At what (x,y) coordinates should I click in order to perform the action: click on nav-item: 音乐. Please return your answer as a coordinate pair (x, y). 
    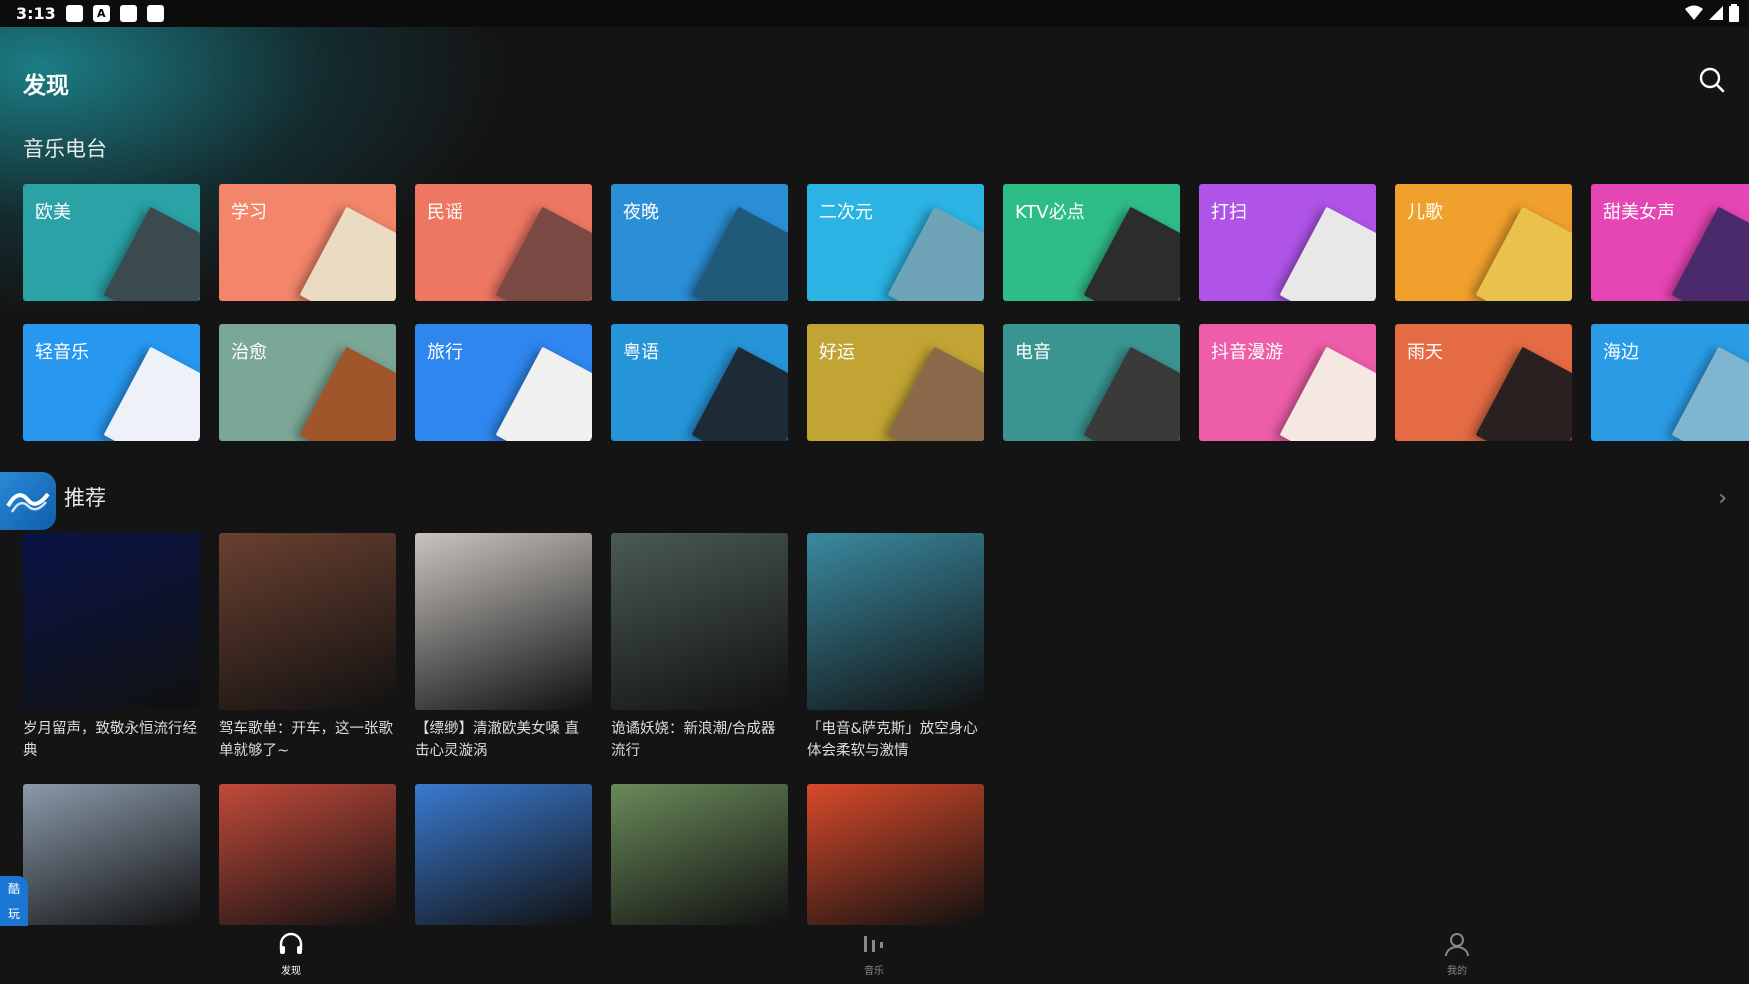
    Looking at the image, I should click on (874, 954).